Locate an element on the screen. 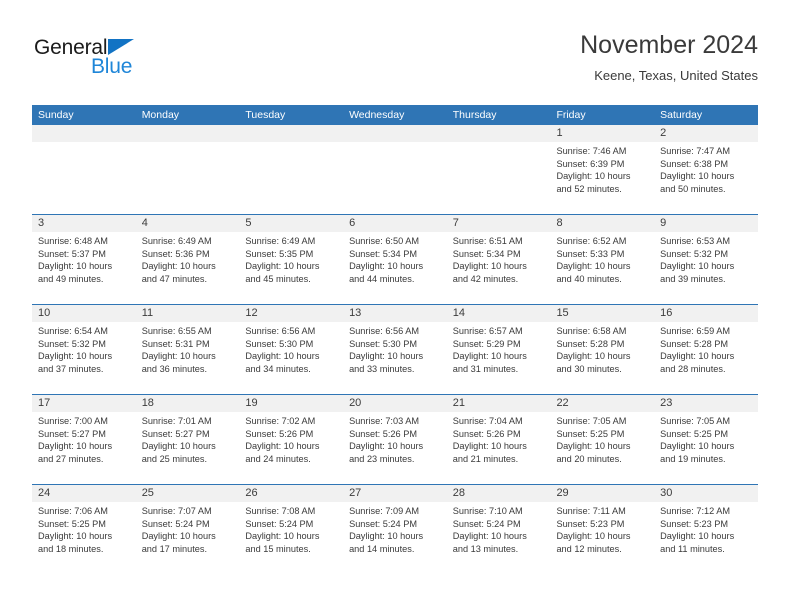  daylight-text: Daylight: 10 hours and 13 minutes. is located at coordinates (489, 542).